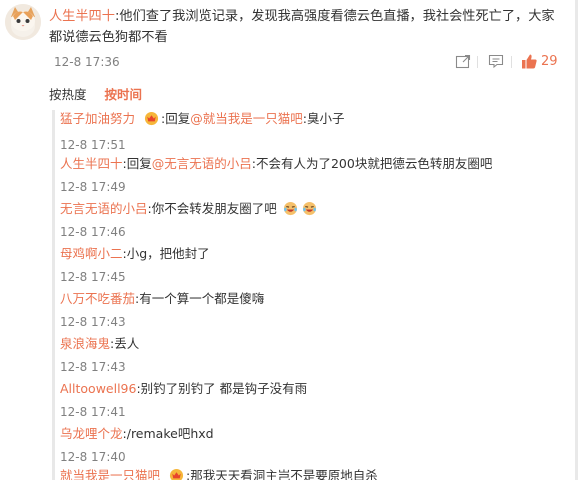 Image resolution: width=578 pixels, height=480 pixels. I want to click on reply-item: 就当我是一只猫吧 :那我天天看洞主岂不是要原地自杀, so click(219, 473).